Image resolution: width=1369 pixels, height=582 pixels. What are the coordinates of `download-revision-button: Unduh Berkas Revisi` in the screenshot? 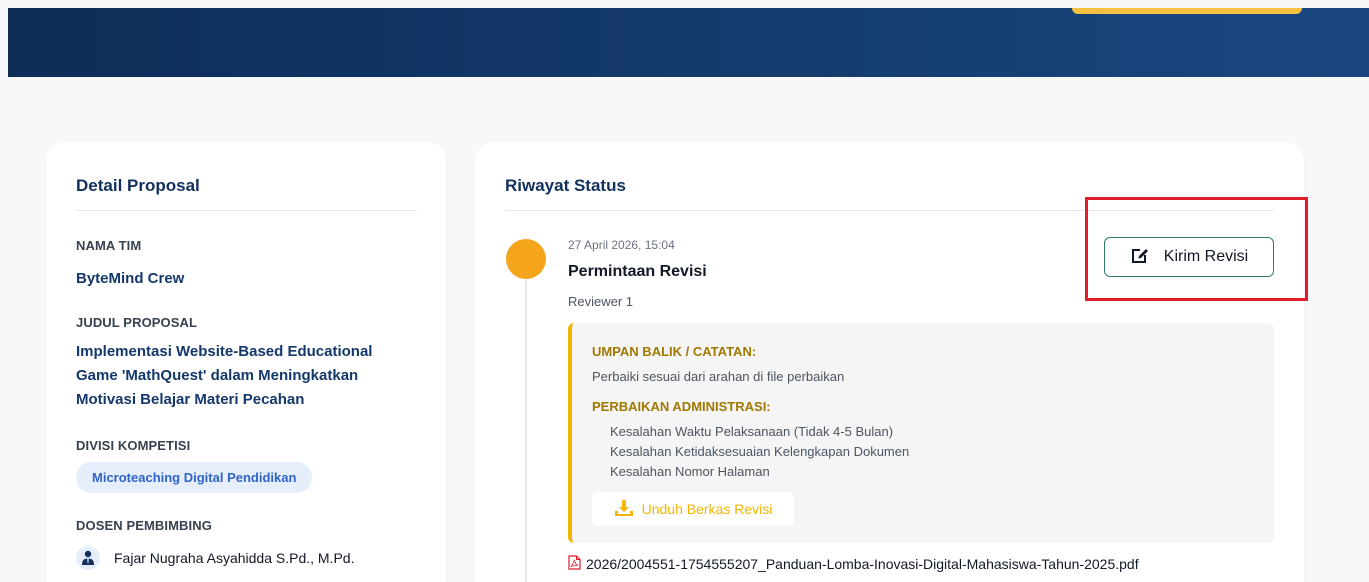 It's located at (693, 509).